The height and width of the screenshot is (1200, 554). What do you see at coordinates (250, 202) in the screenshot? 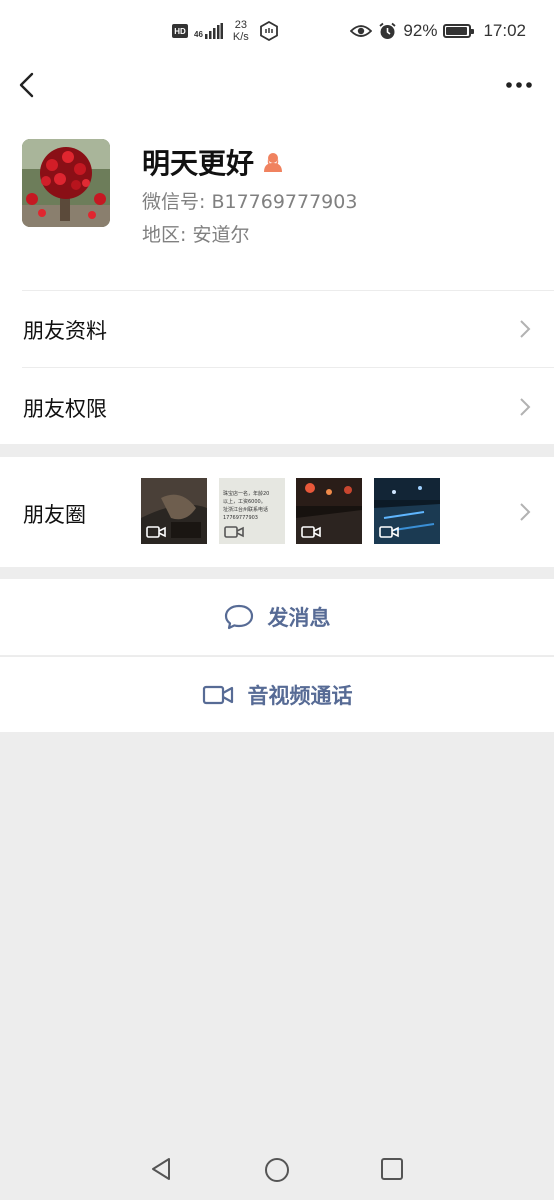
I see `wechat-id: 微信号: B17769777903` at bounding box center [250, 202].